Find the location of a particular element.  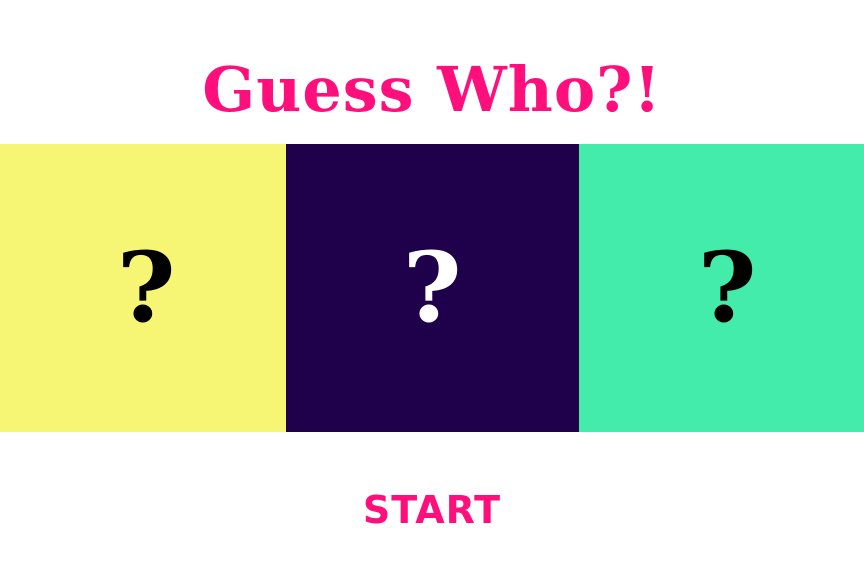

start-button: START is located at coordinates (432, 510).